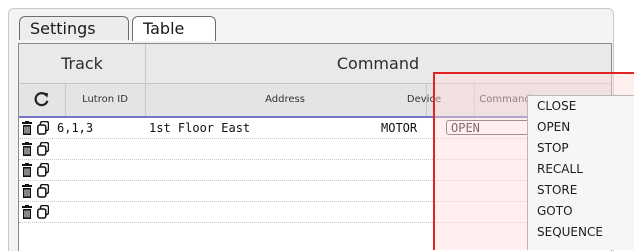  I want to click on dropdown-option-open: OPEN, so click(581, 127).